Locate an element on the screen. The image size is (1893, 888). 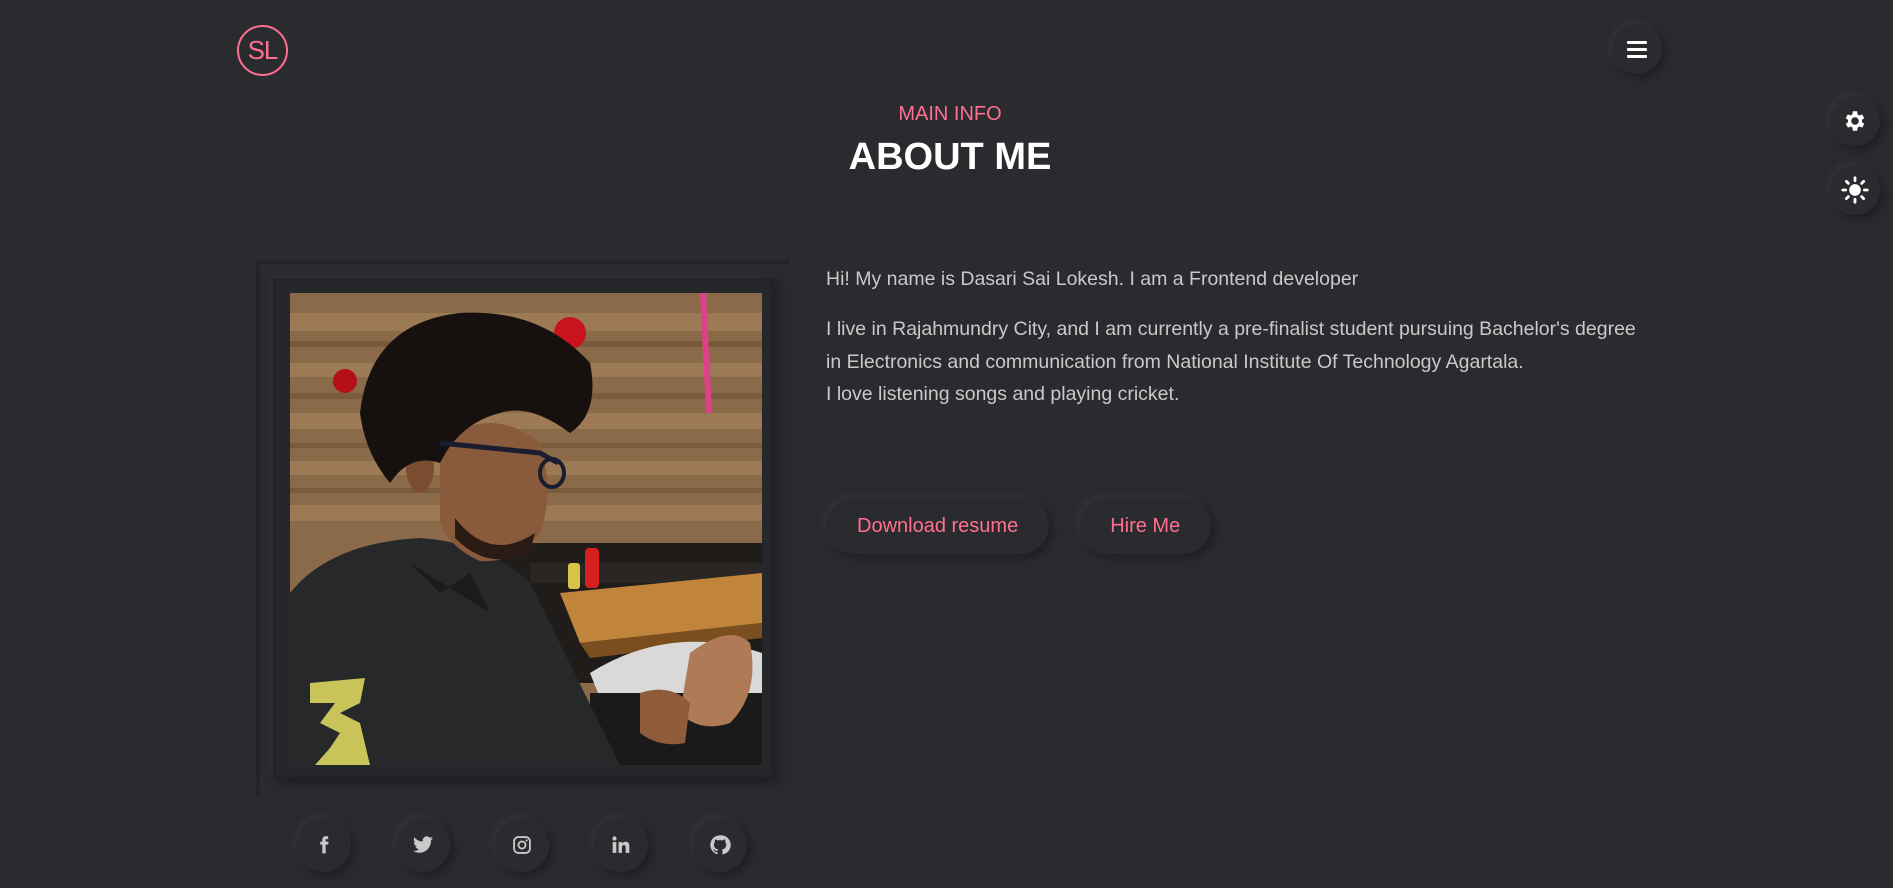
section-subtitle: MAIN INFO is located at coordinates (950, 114).